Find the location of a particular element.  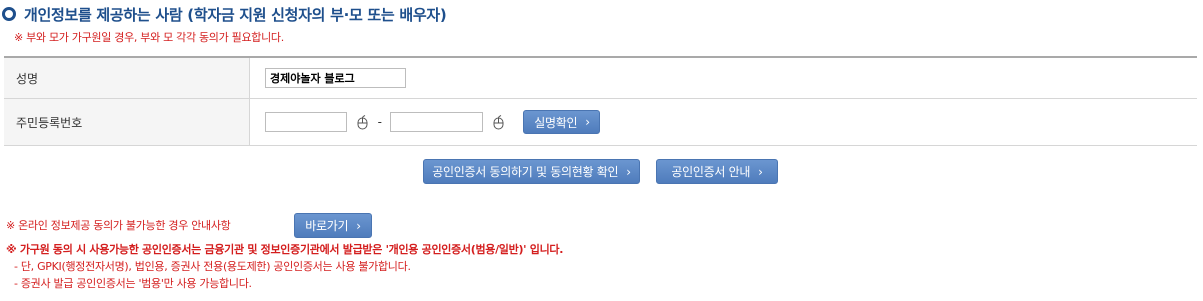

certificate-guide-button: 공인인증서 안내 › is located at coordinates (717, 171).